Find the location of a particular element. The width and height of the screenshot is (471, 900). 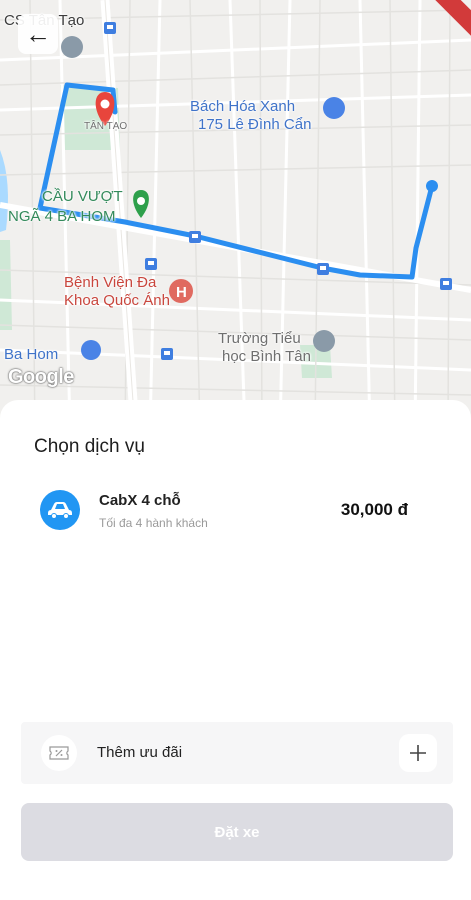

map-label-truong-tieu: Trường Tiểu is located at coordinates (259, 338).